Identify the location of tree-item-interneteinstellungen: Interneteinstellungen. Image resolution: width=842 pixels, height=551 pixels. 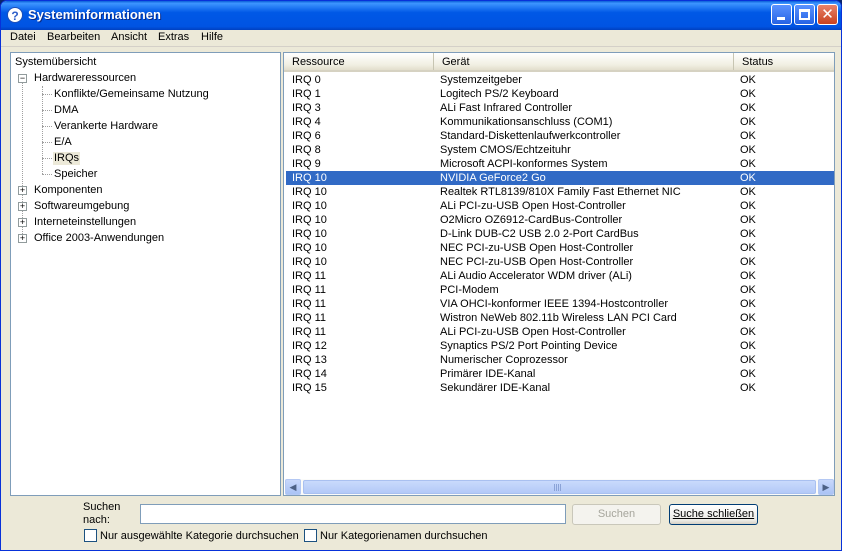
(85, 222).